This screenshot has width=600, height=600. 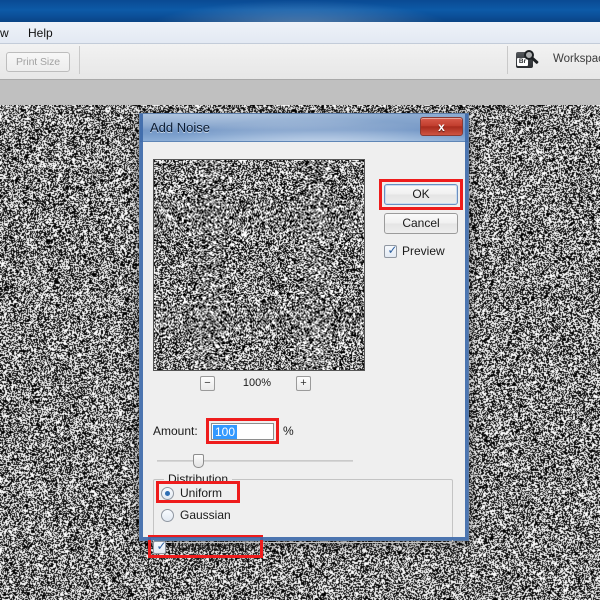 What do you see at coordinates (527, 60) in the screenshot?
I see `bridge-search-icon: Br` at bounding box center [527, 60].